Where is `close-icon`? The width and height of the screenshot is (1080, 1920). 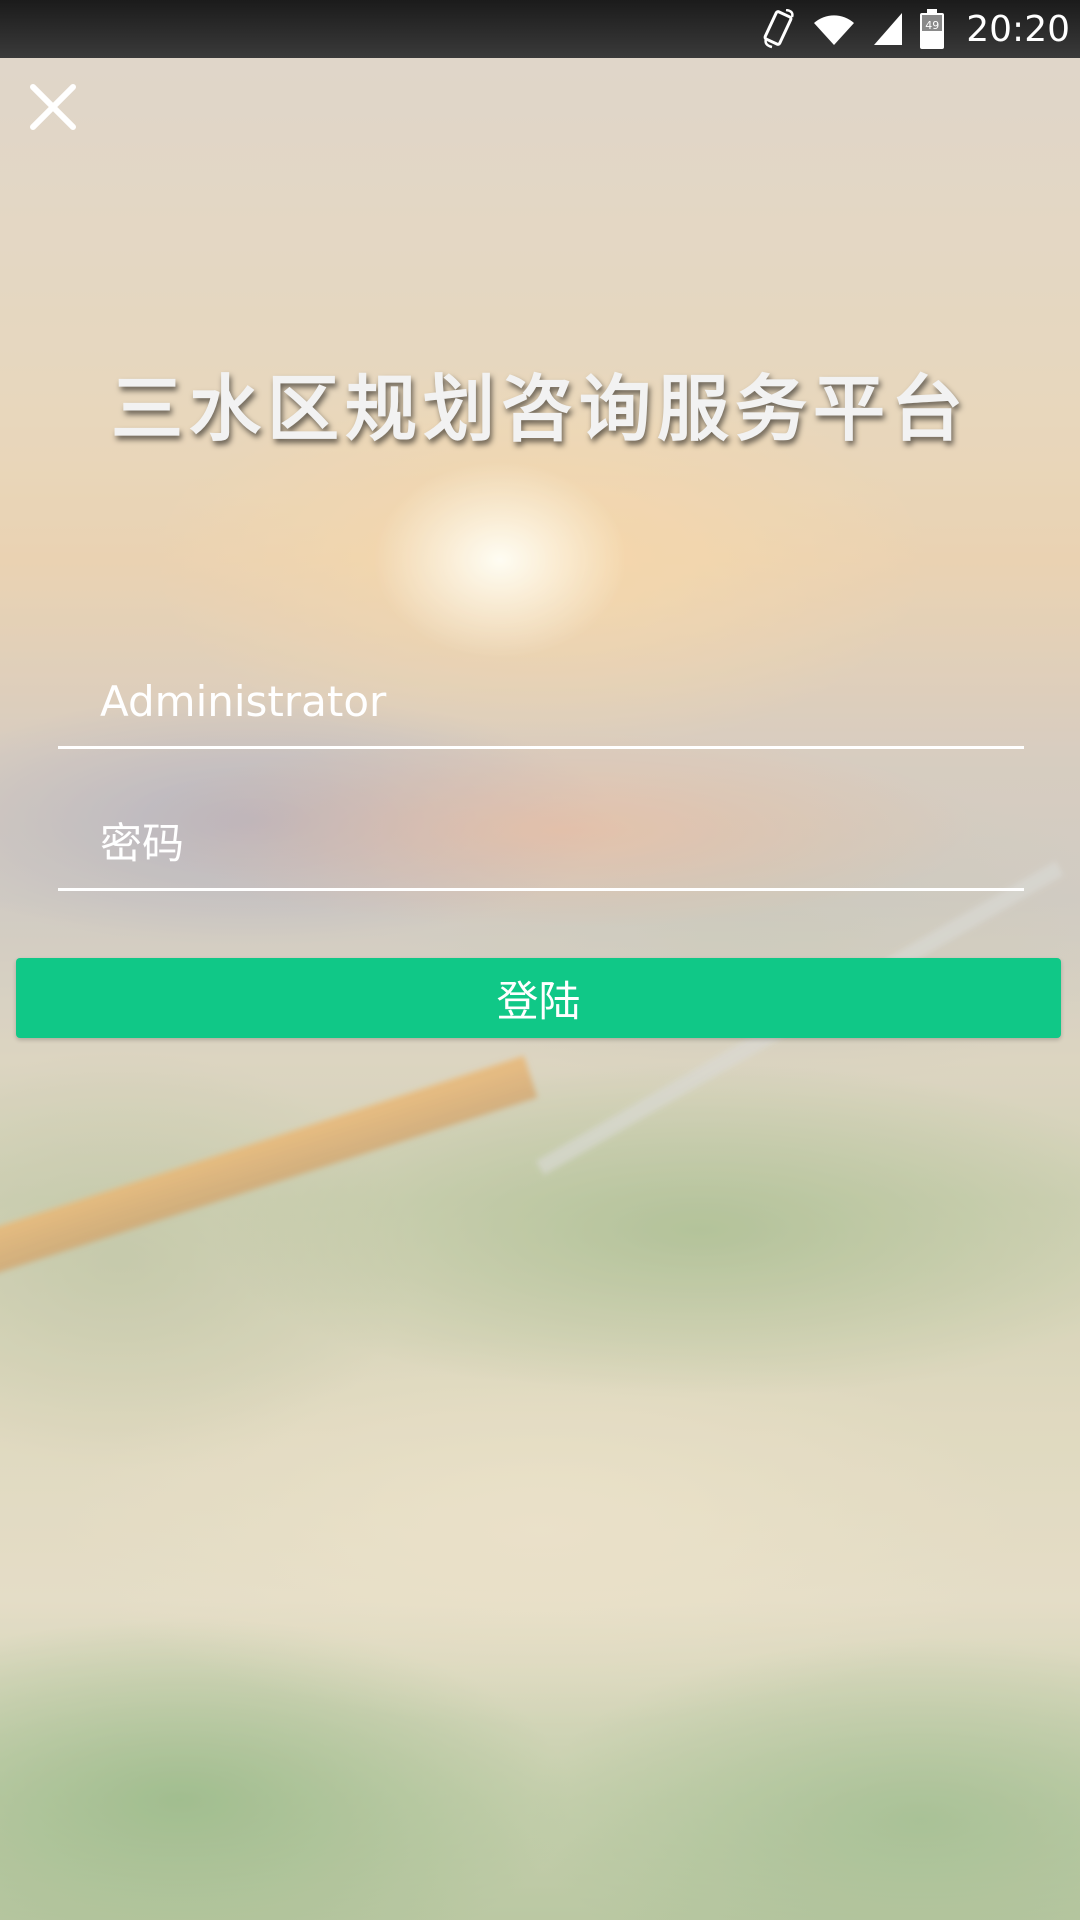 close-icon is located at coordinates (53, 107).